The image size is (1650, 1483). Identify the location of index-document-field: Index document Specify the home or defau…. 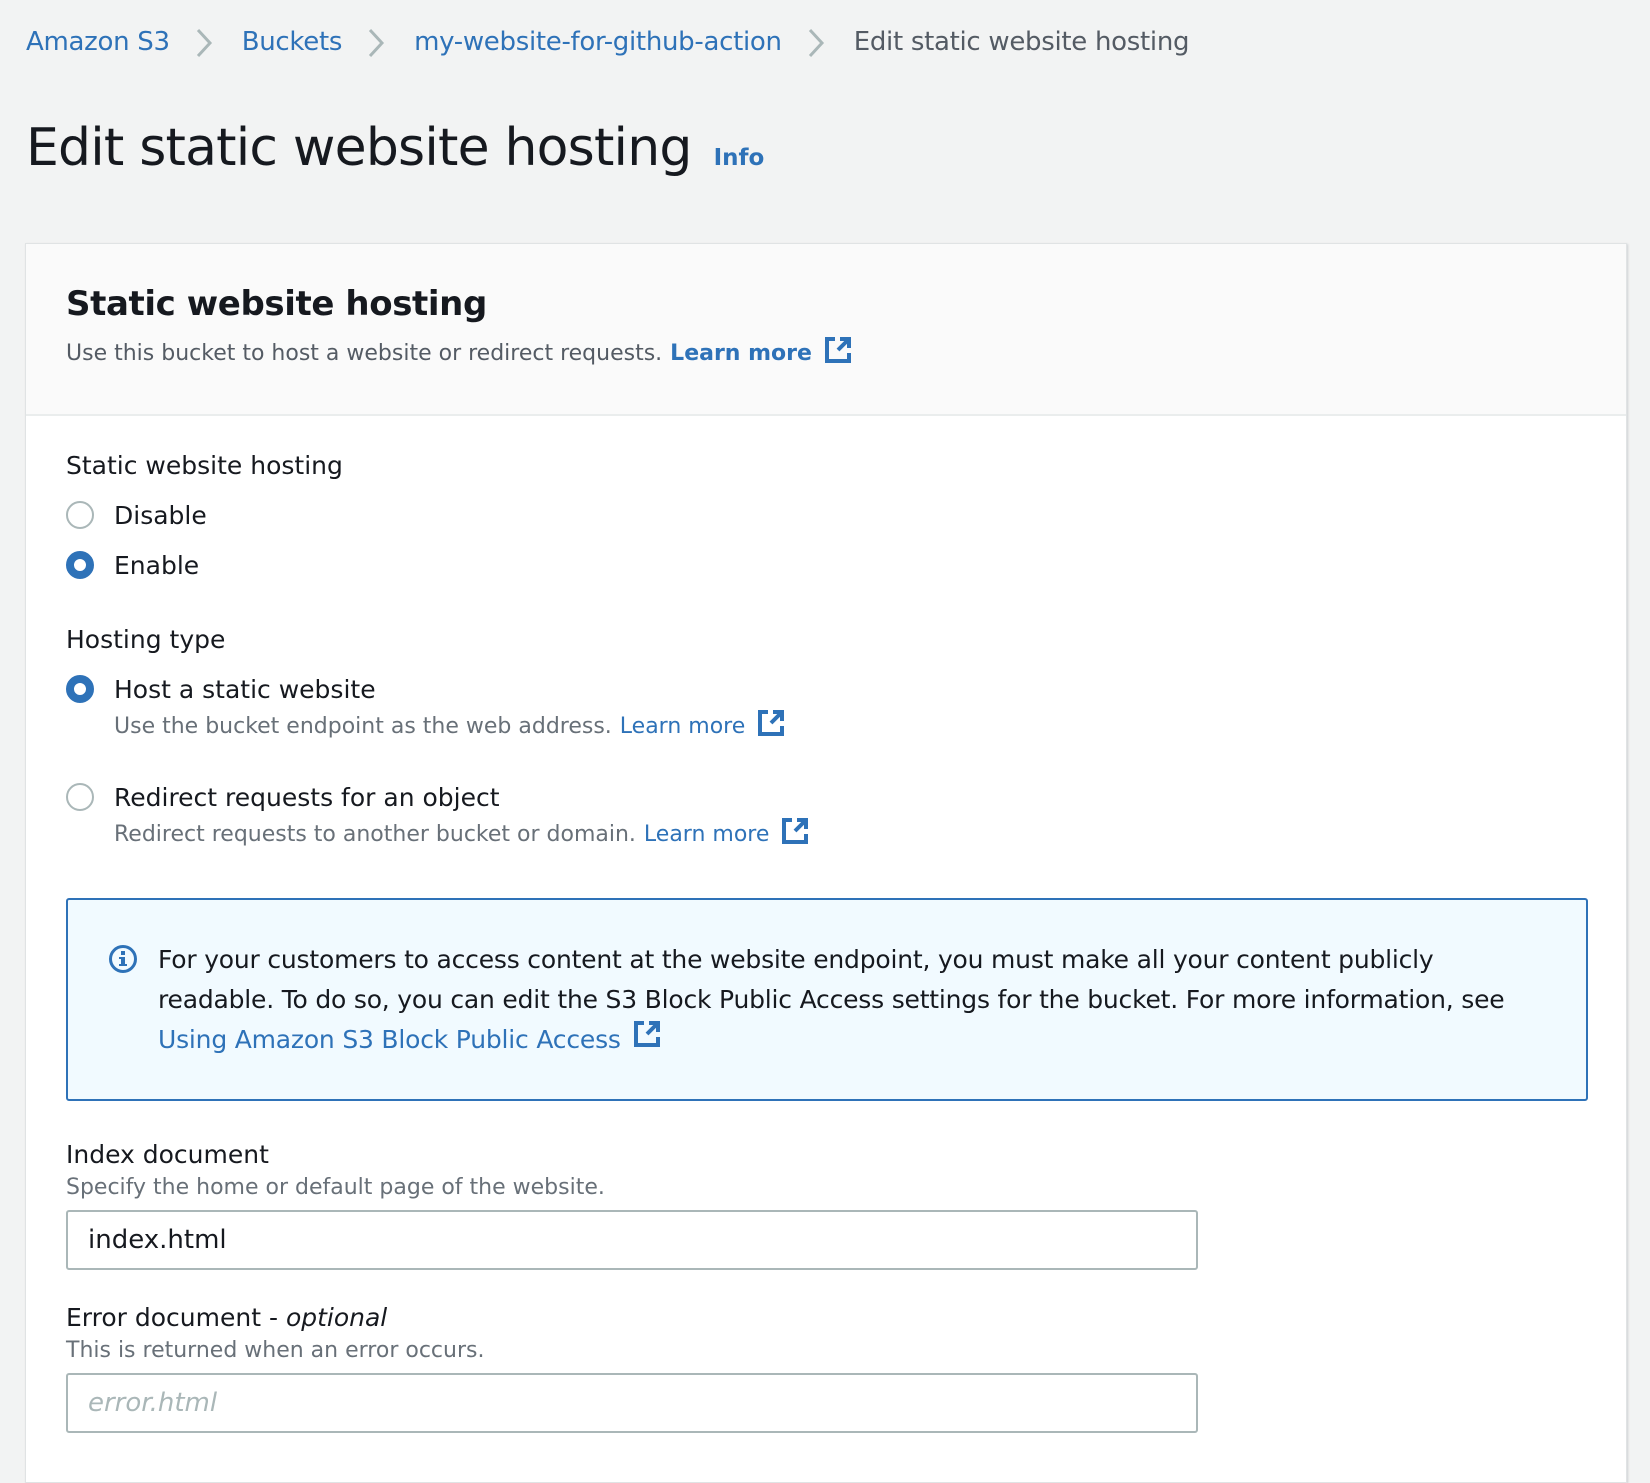
(846, 1203).